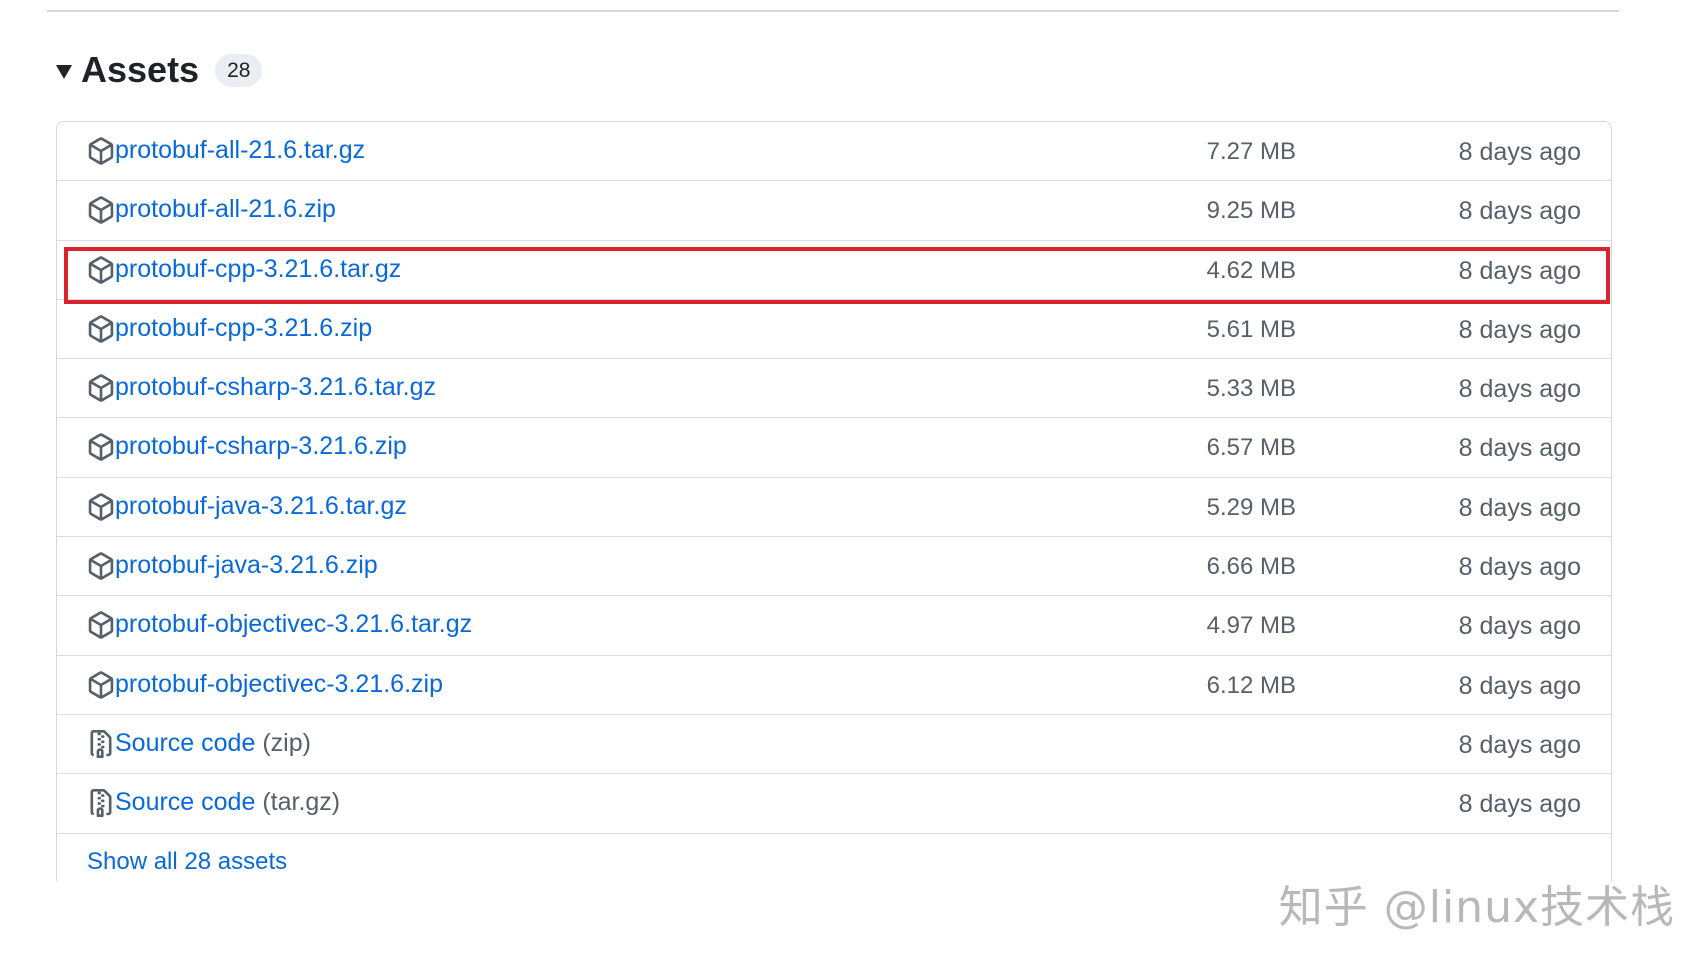 This screenshot has width=1691, height=965. I want to click on asset-link: protobuf-csharp-3.21.6.zip, so click(261, 446).